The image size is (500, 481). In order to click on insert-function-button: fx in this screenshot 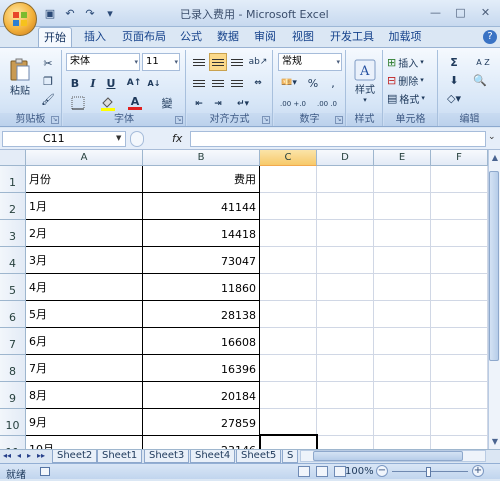, I will do `click(177, 138)`.